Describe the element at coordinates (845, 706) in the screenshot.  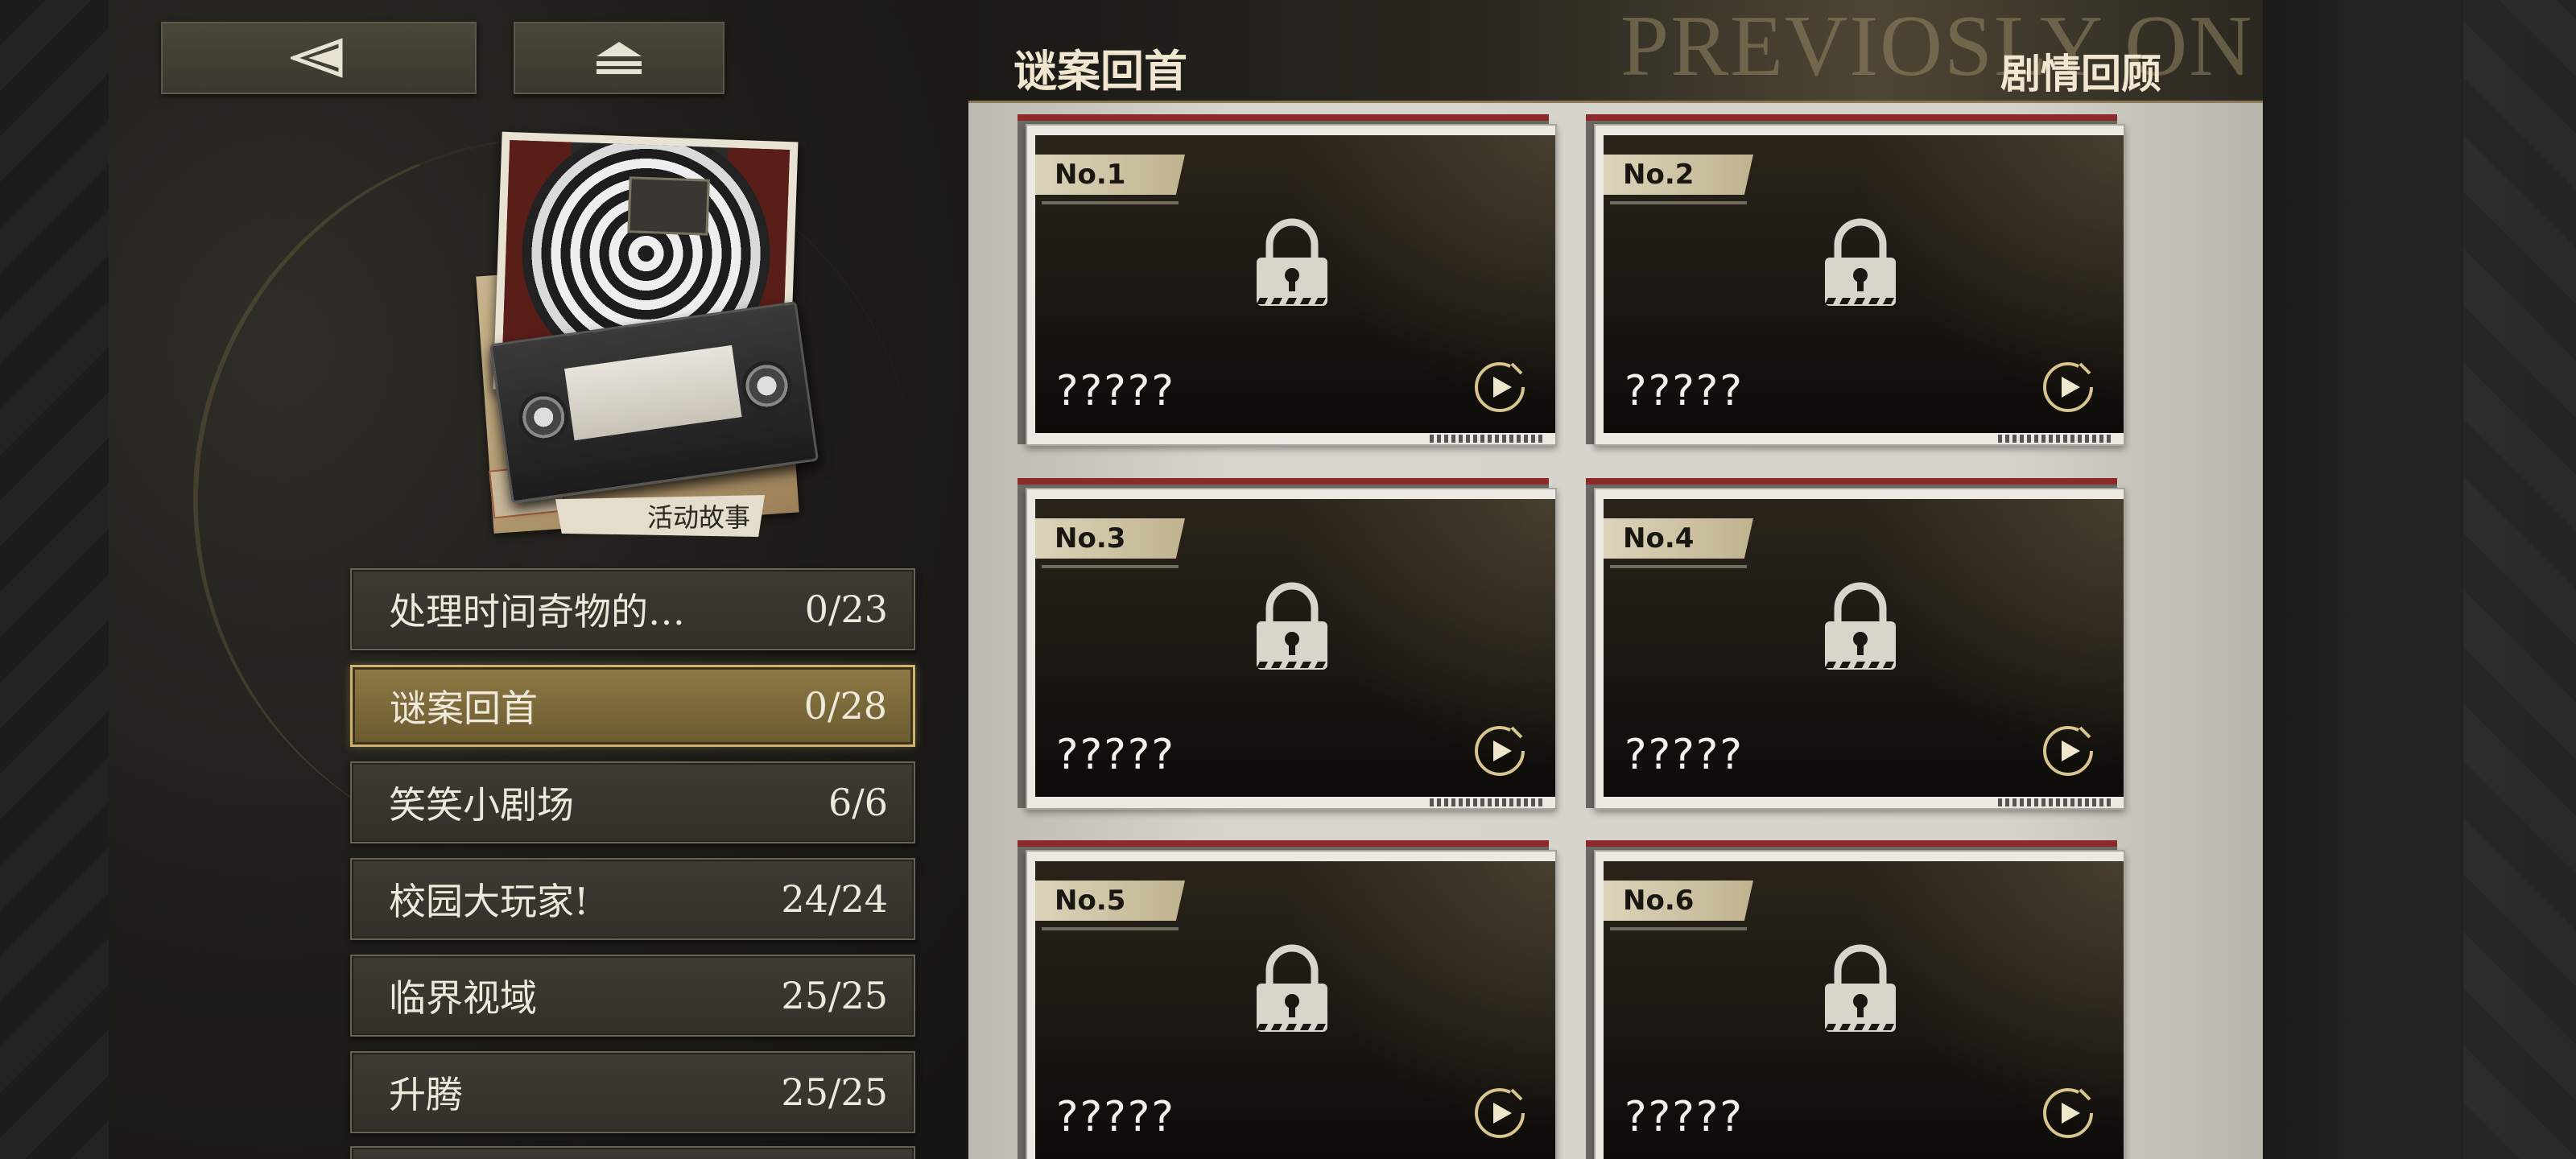
I see `list-item-count: 0/28` at that location.